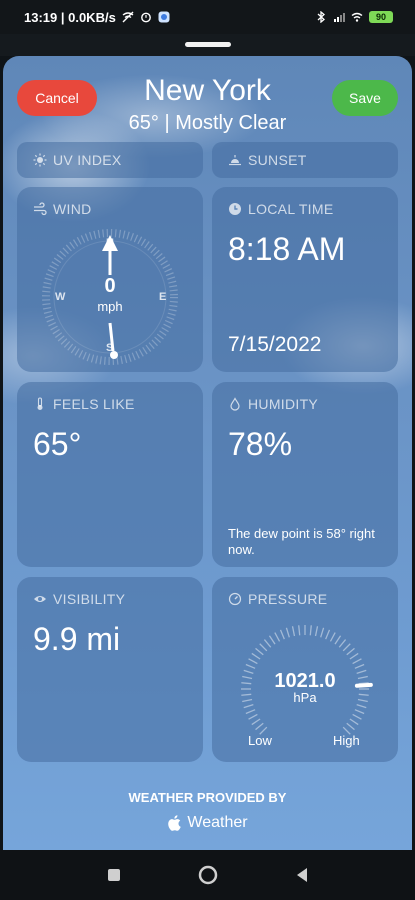 This screenshot has height=900, width=415. I want to click on uv-index-label: UV INDEX, so click(87, 160).